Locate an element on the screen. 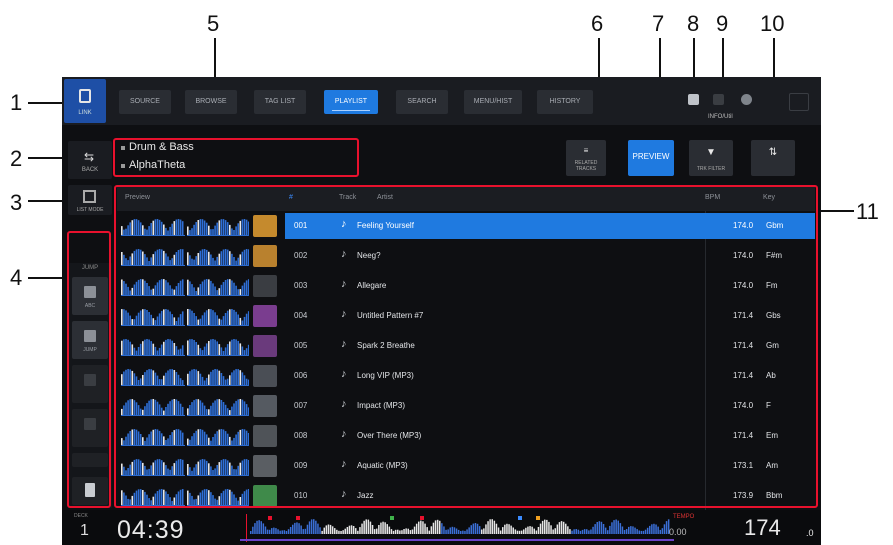  bpm-value: 174 is located at coordinates (762, 527).